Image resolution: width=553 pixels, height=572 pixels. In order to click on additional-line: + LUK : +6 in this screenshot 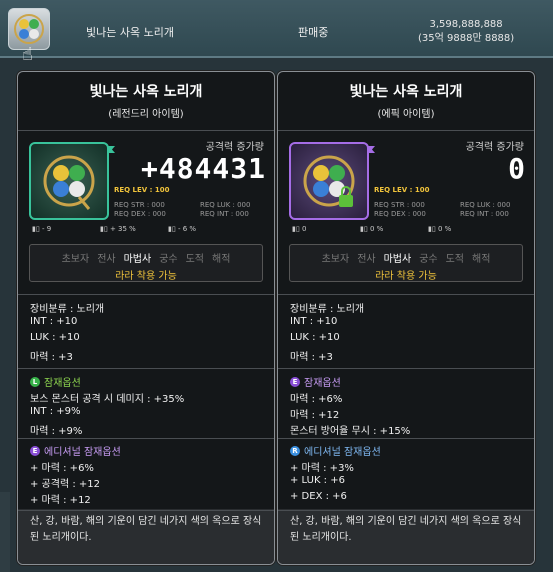, I will do `click(317, 480)`.